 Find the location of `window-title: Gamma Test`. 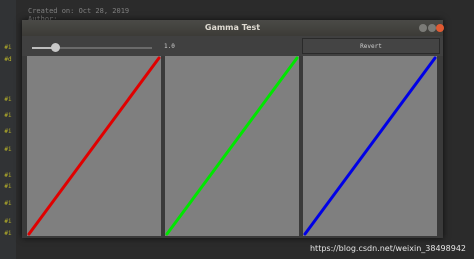

window-title: Gamma Test is located at coordinates (232, 27).